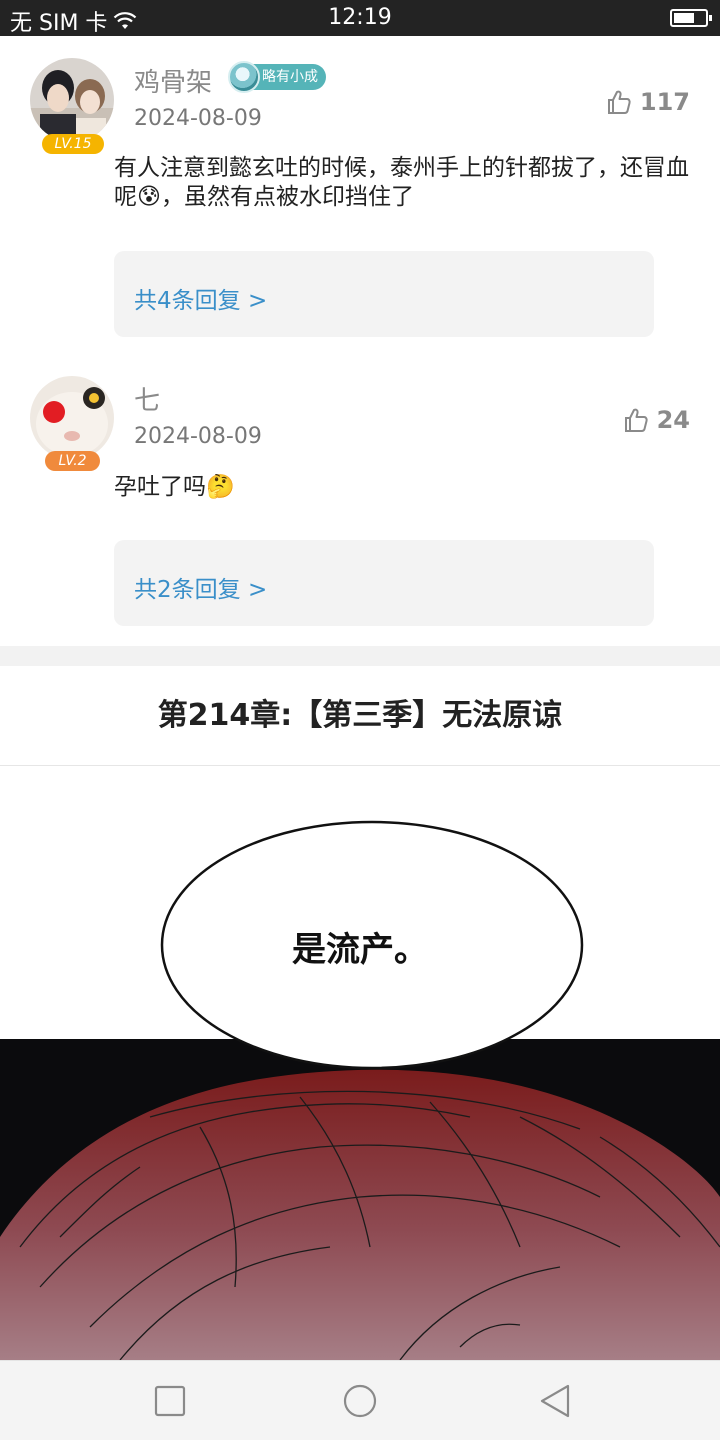 This screenshot has width=720, height=1440. Describe the element at coordinates (173, 80) in the screenshot. I see `username: 鸡骨架` at that location.